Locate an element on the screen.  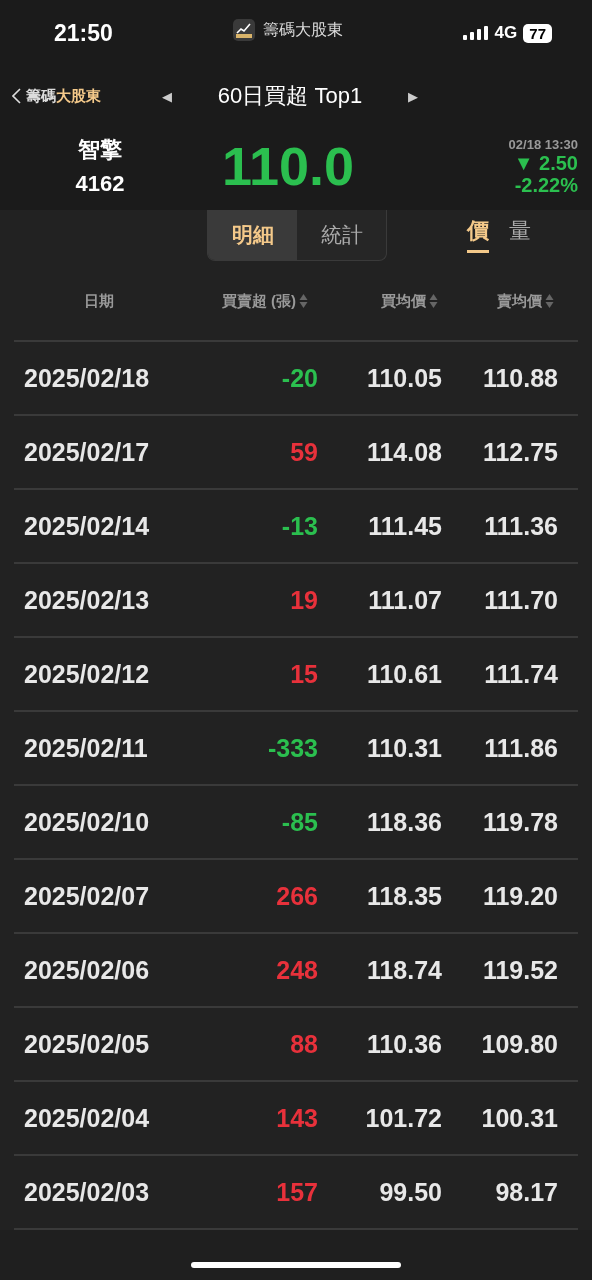
net-cell-text: 59 is located at coordinates (303, 452).